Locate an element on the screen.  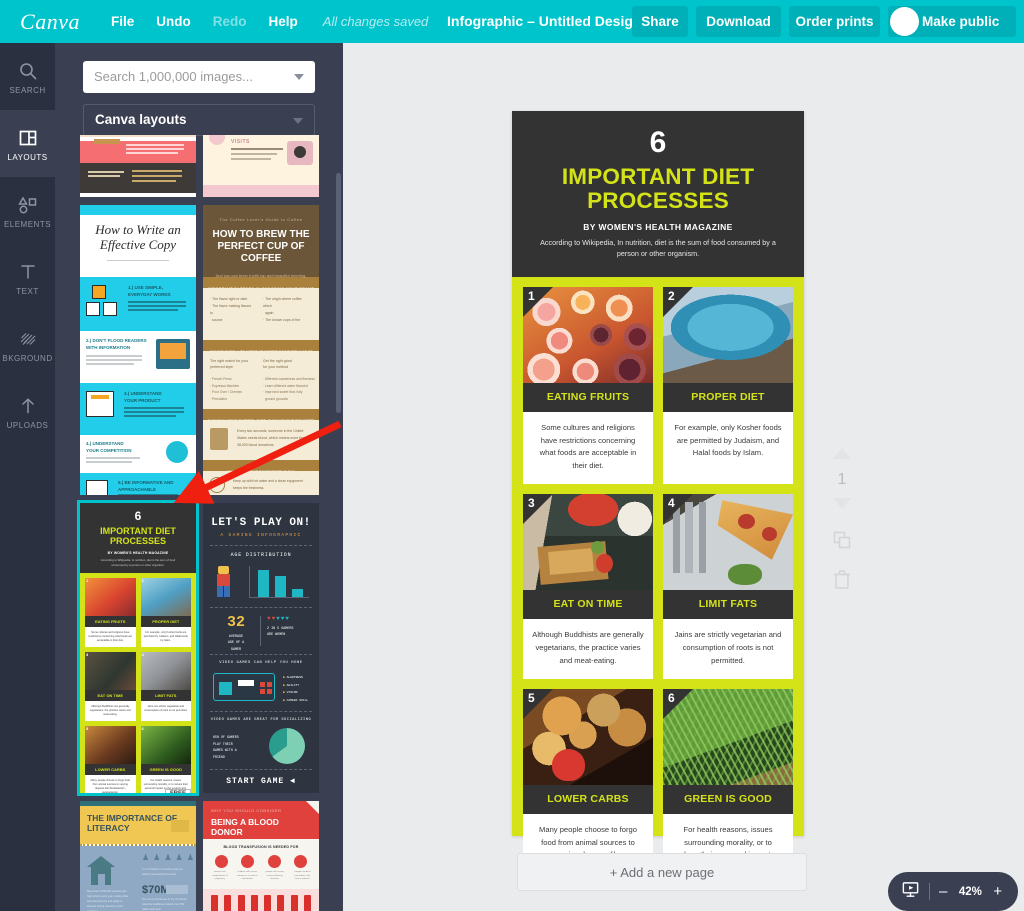
document-title: Infographic – Untitled Design is located at coordinates (544, 21).